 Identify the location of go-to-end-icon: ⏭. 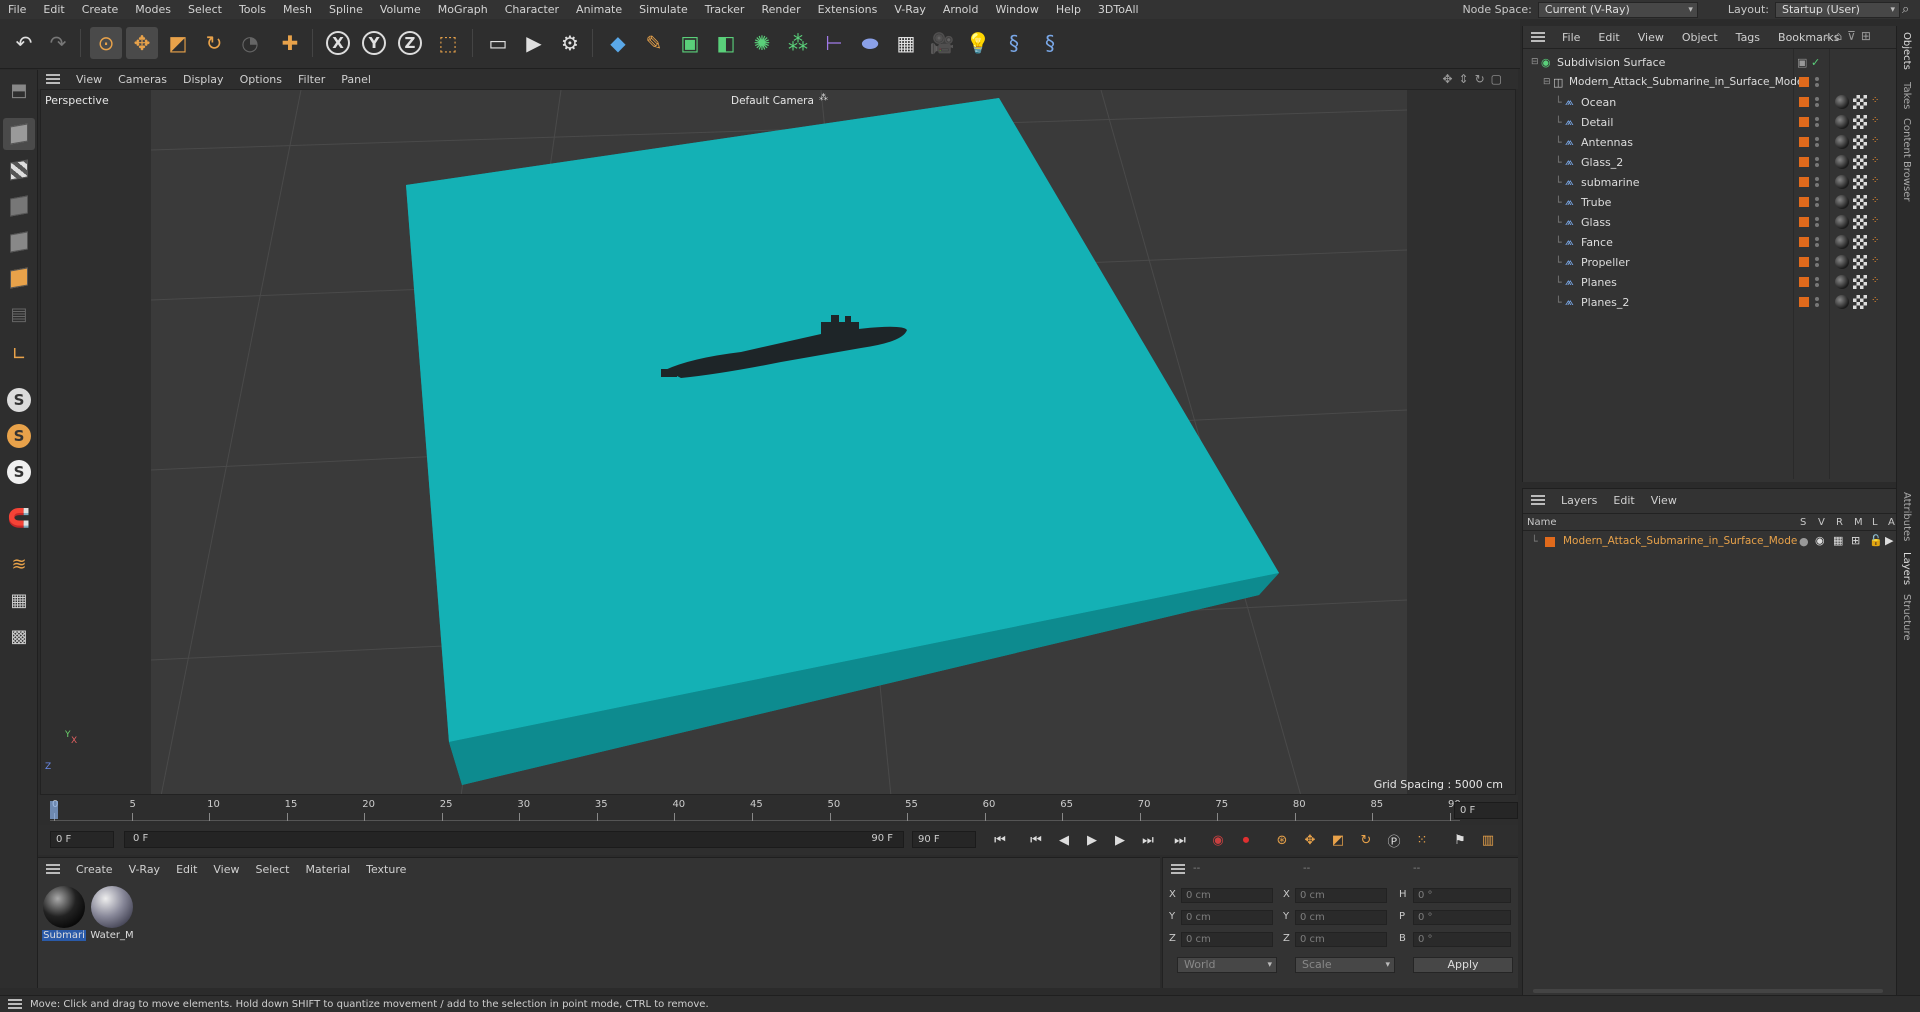
(1180, 840).